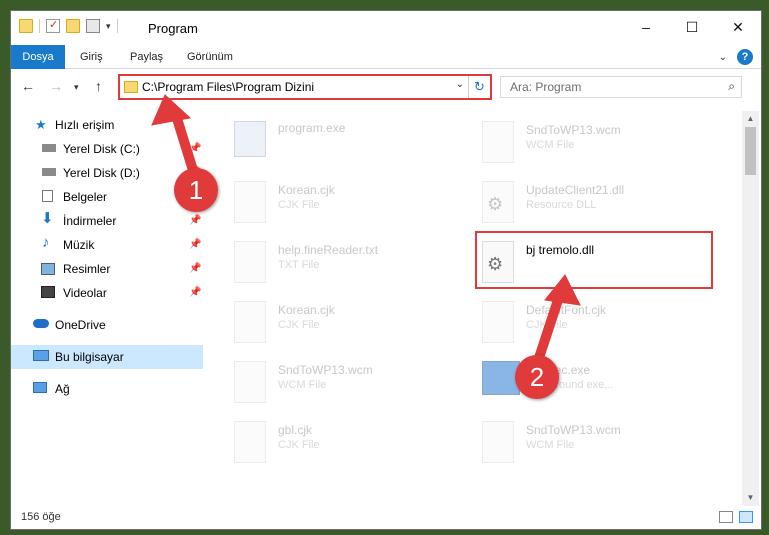 This screenshot has height=535, width=769. I want to click on view-buttons, so click(736, 517).